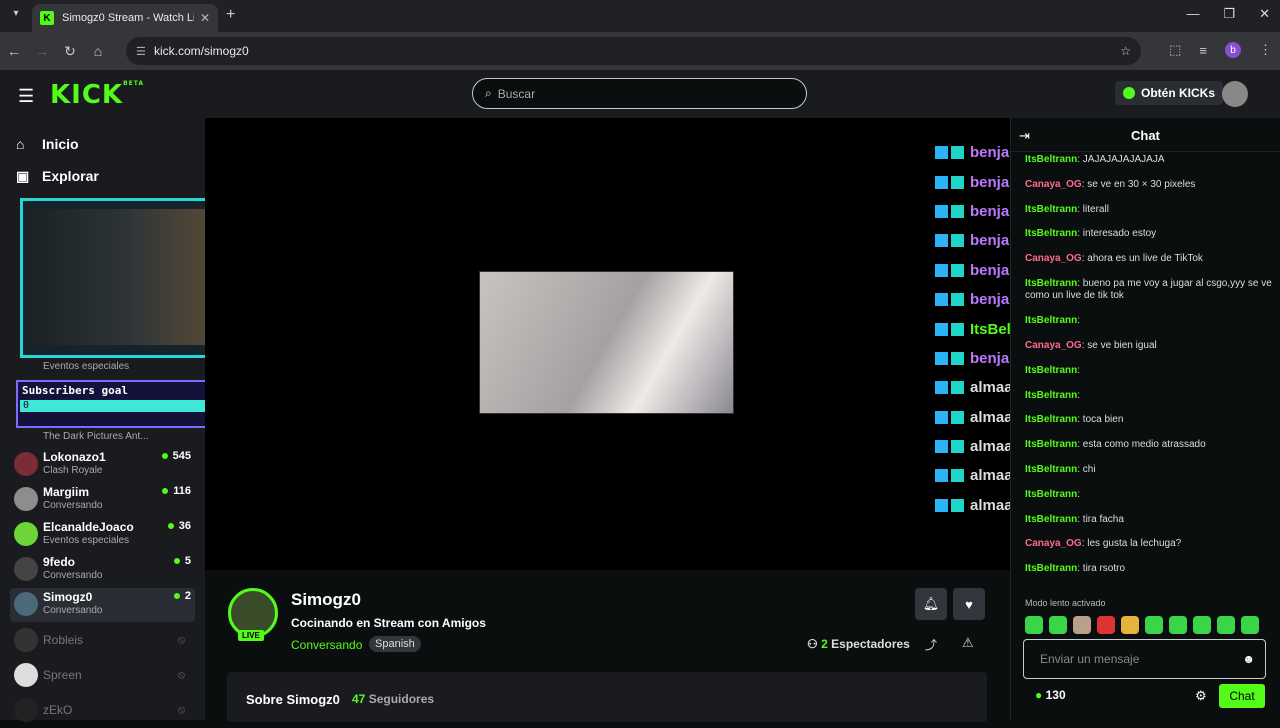  Describe the element at coordinates (42, 51) in the screenshot. I see `forward-icon: →` at that location.